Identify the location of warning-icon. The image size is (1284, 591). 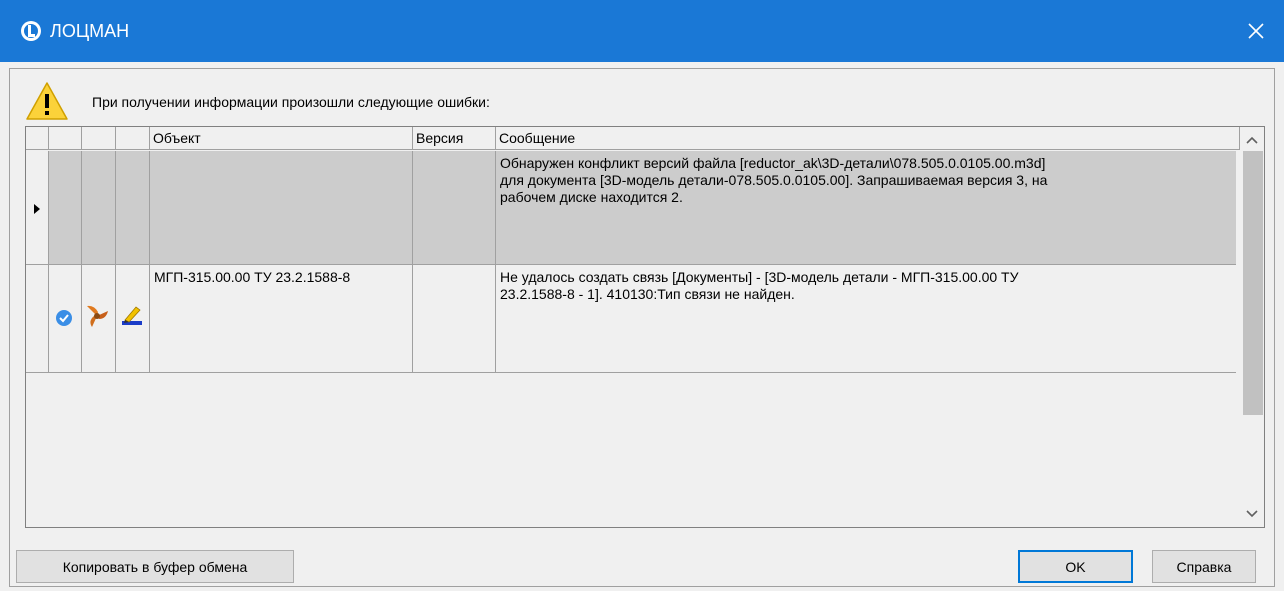
(47, 101).